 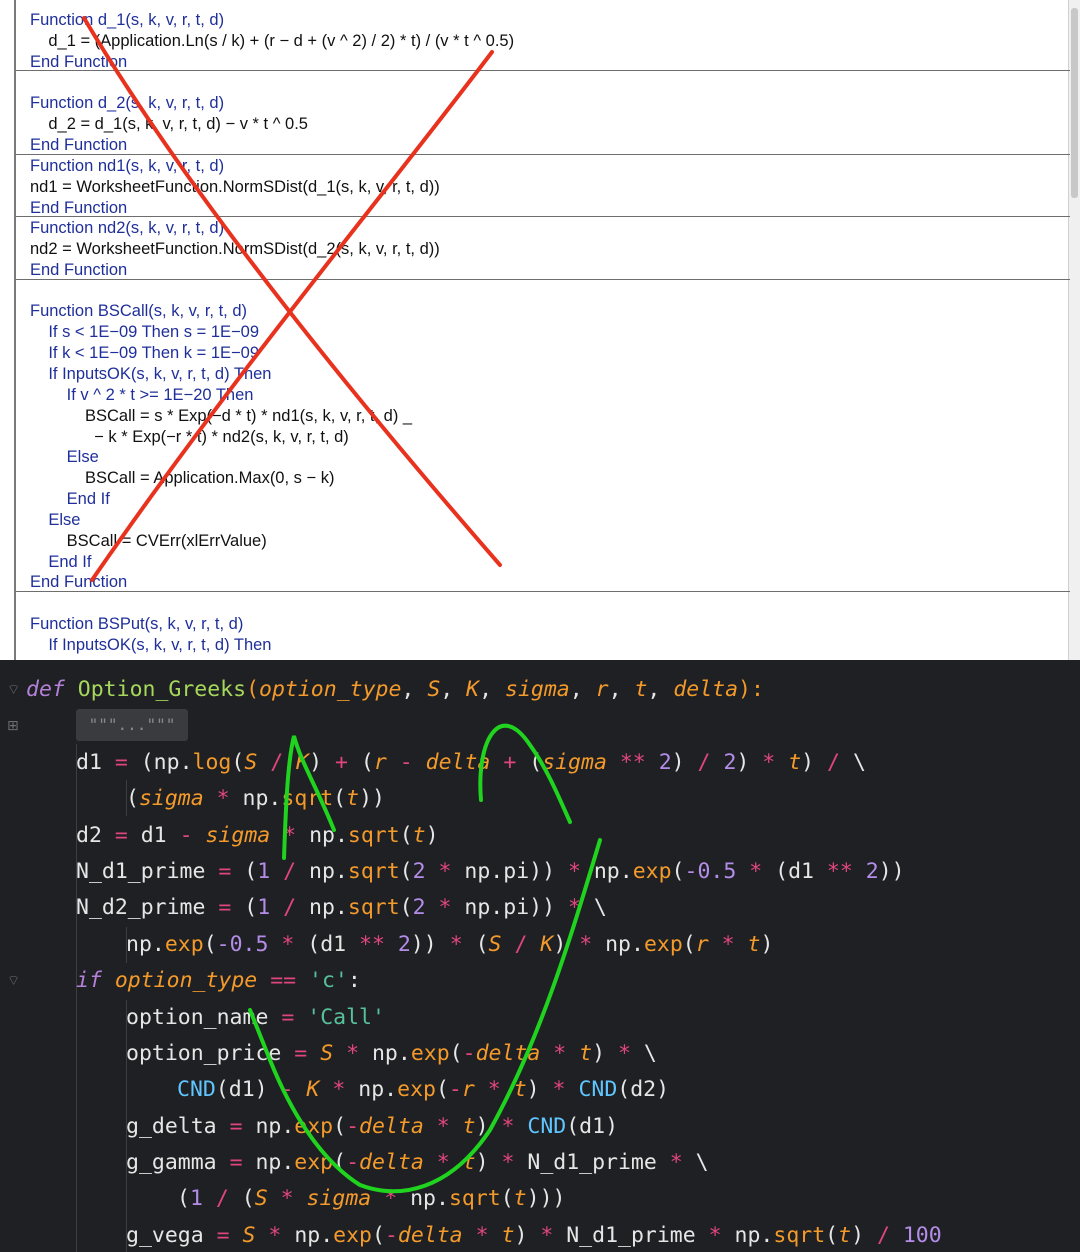 I want to click on vba-line: Function d_1(s, k, v, r, t, d), so click(x=127, y=20).